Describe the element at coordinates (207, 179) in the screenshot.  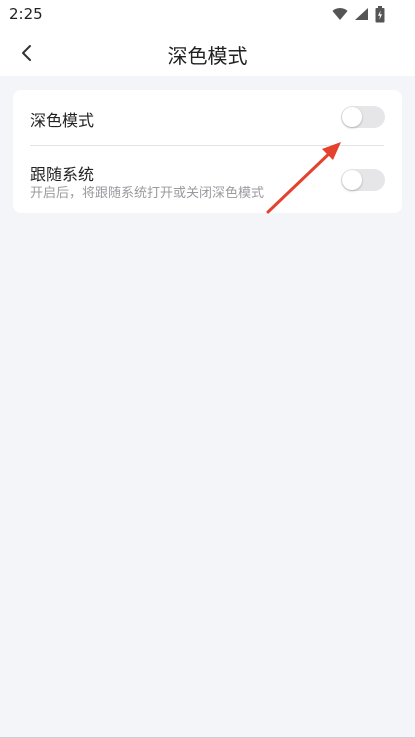
I see `follow-system-row: 跟随系统 开启后，将跟随系统打开或关闭深色模式` at that location.